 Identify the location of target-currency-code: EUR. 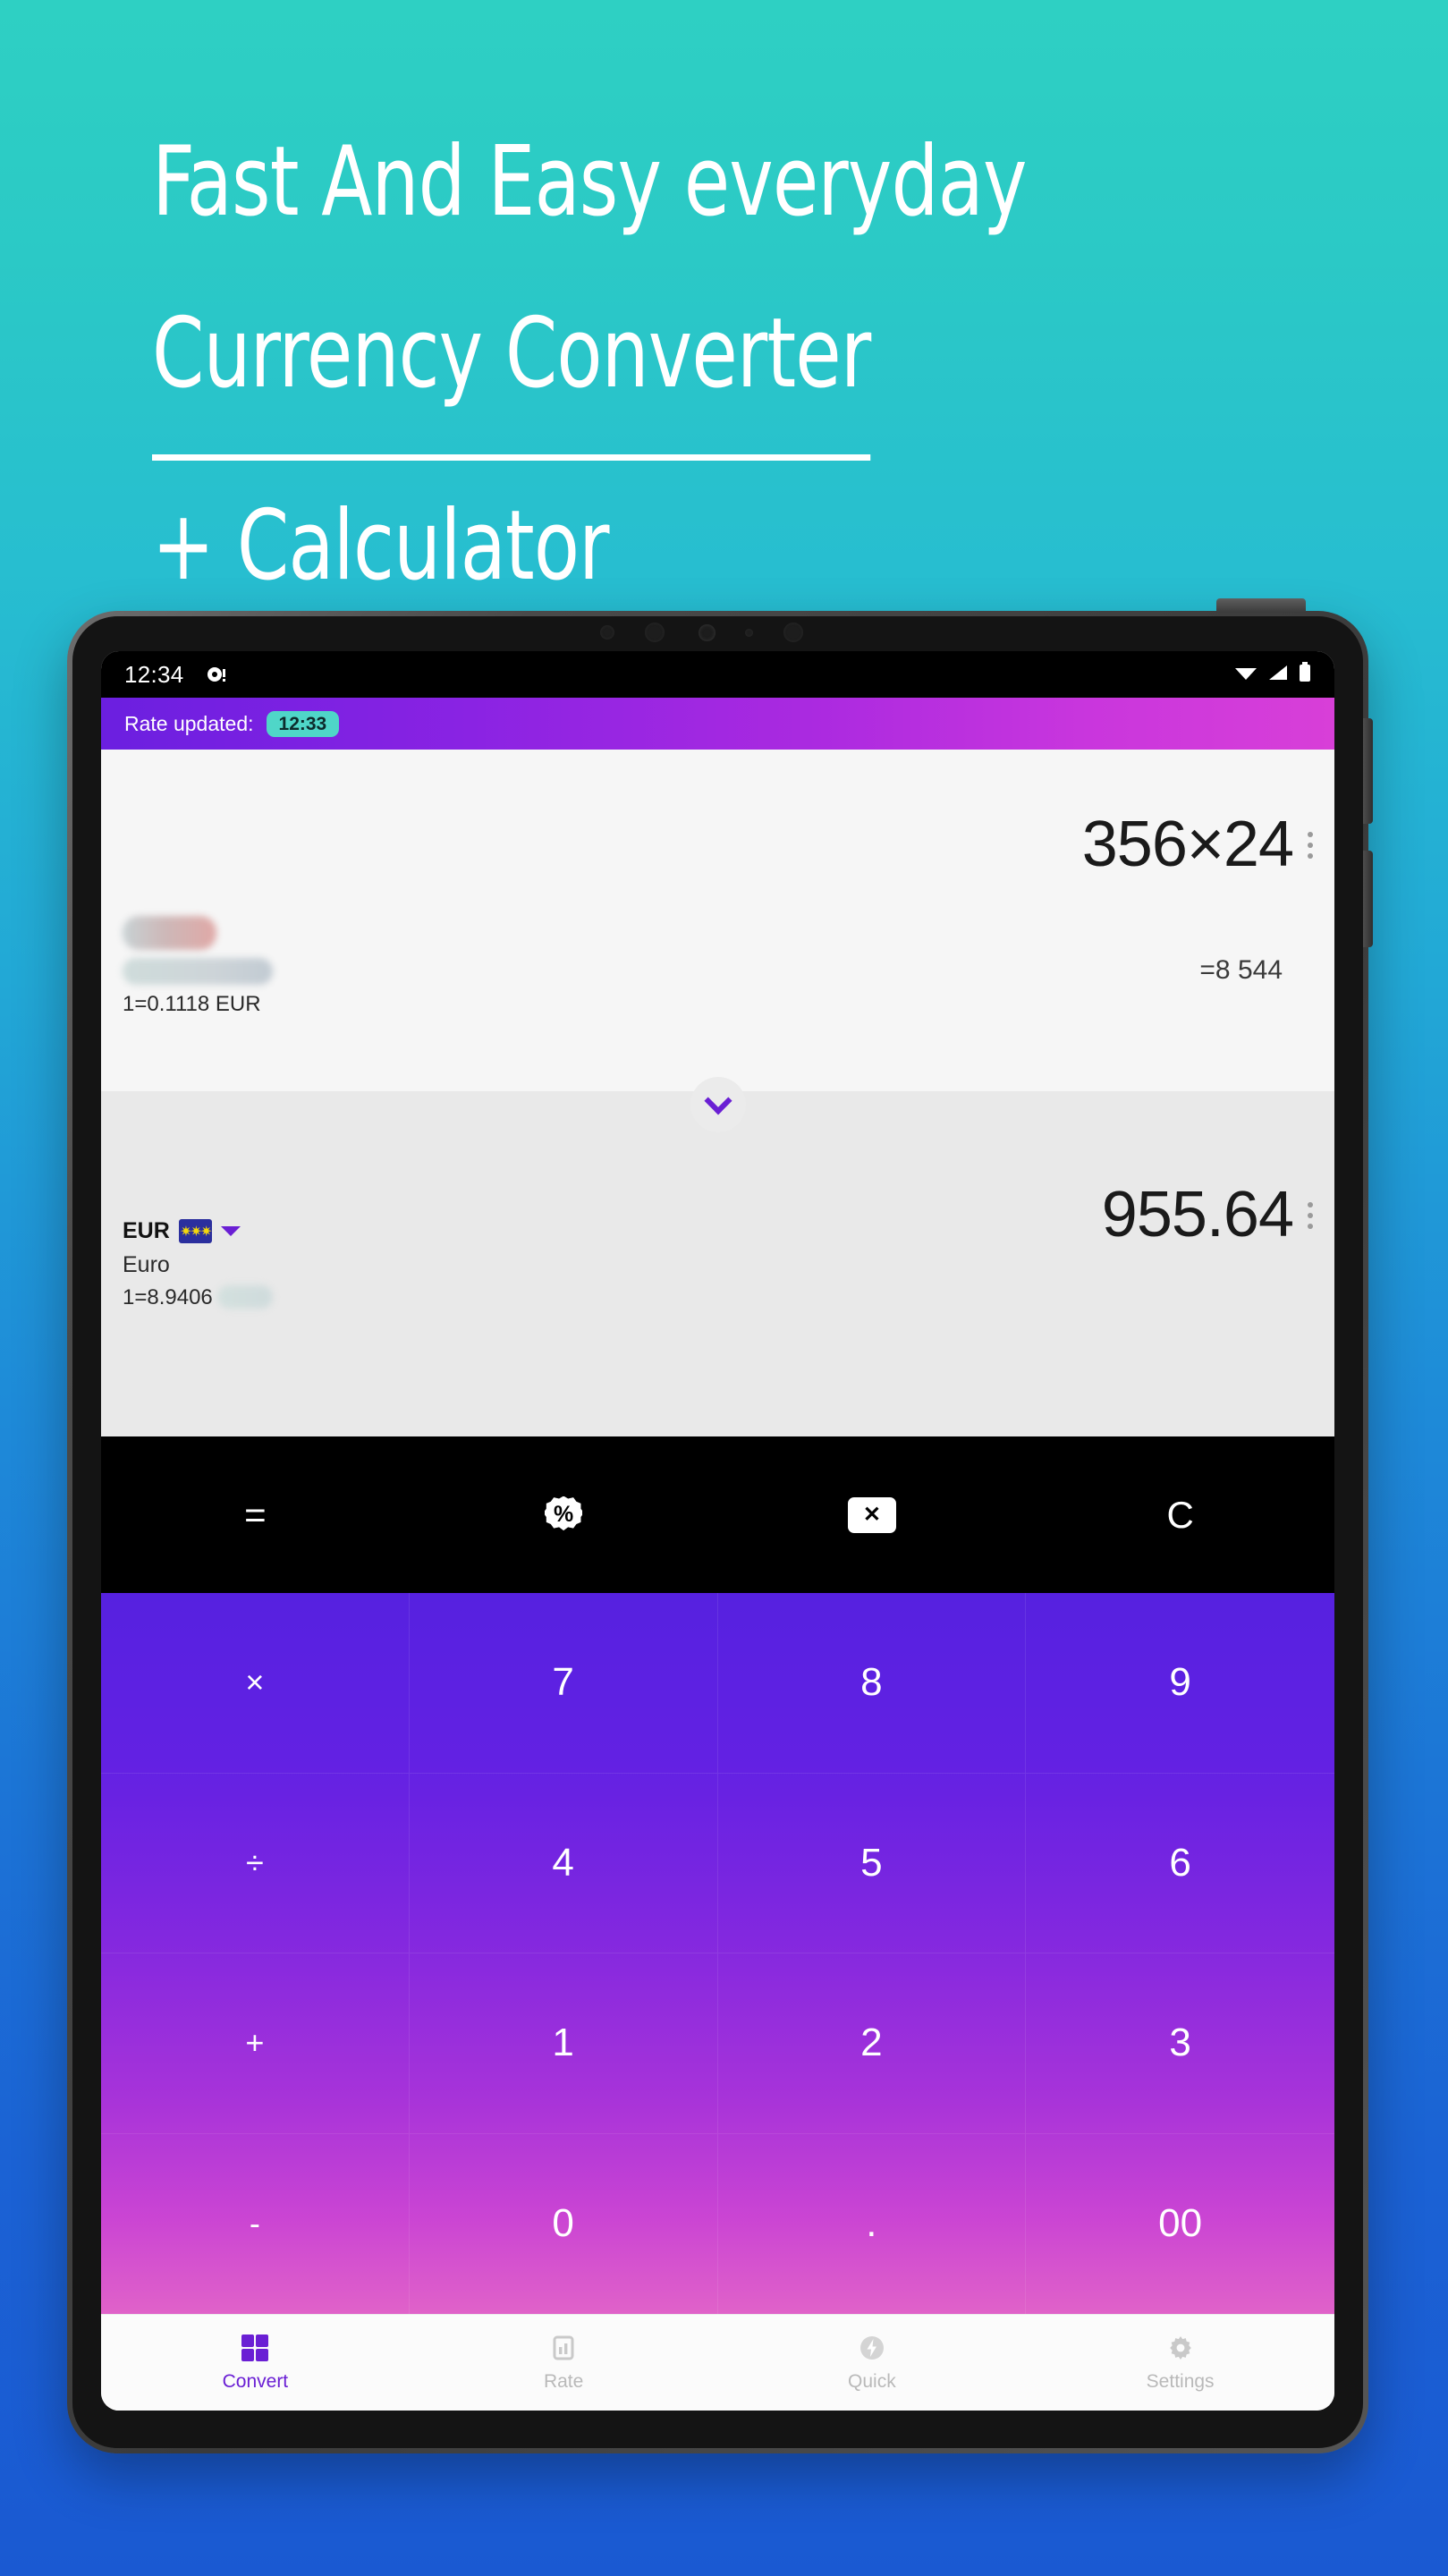
(146, 1230).